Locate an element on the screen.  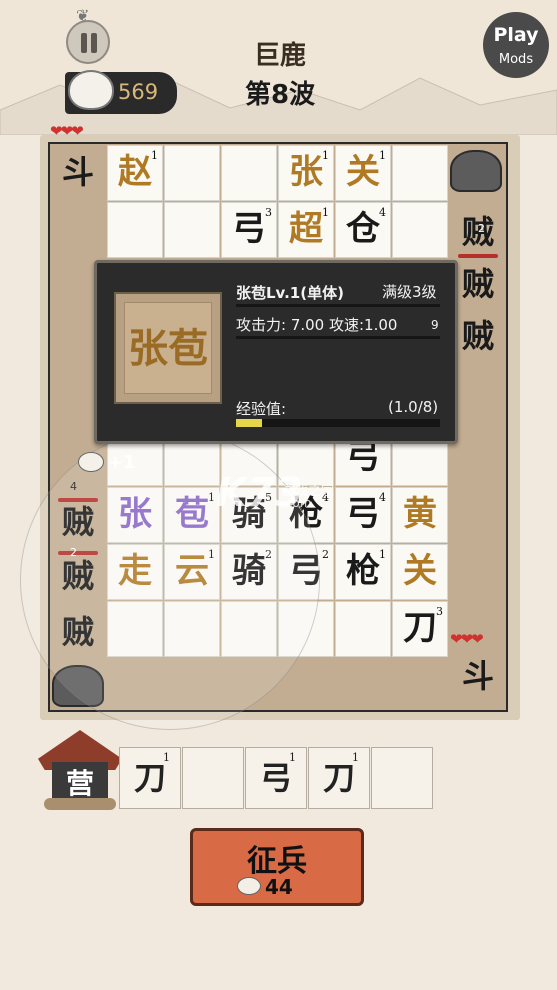
unit-char: 仓 is located at coordinates (363, 229).